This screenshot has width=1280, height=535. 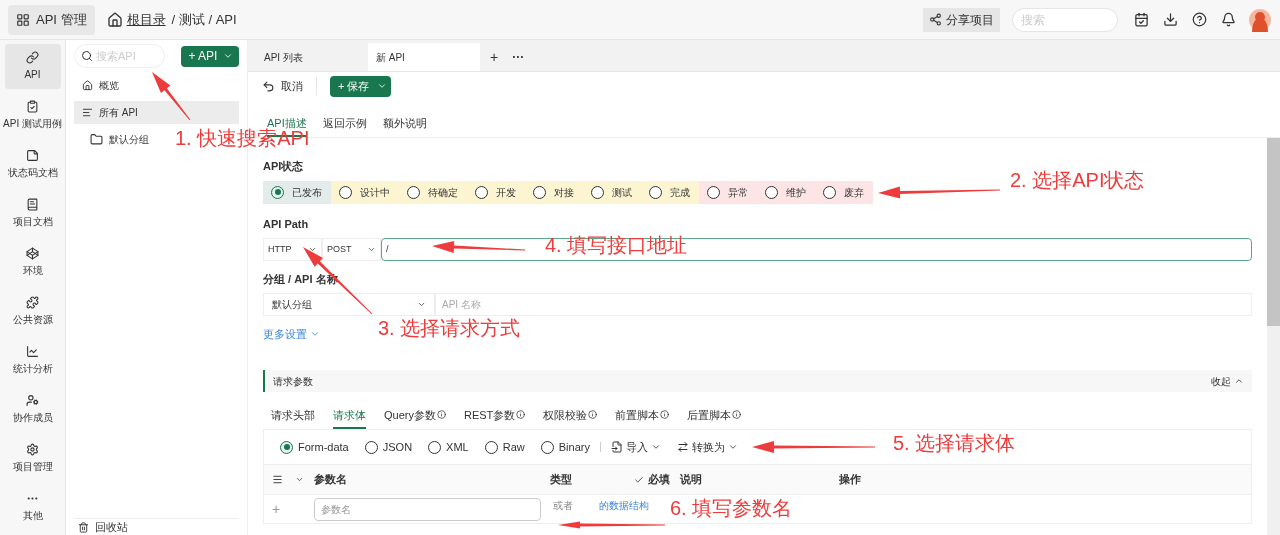 What do you see at coordinates (635, 447) in the screenshot?
I see `import-button: 导入` at bounding box center [635, 447].